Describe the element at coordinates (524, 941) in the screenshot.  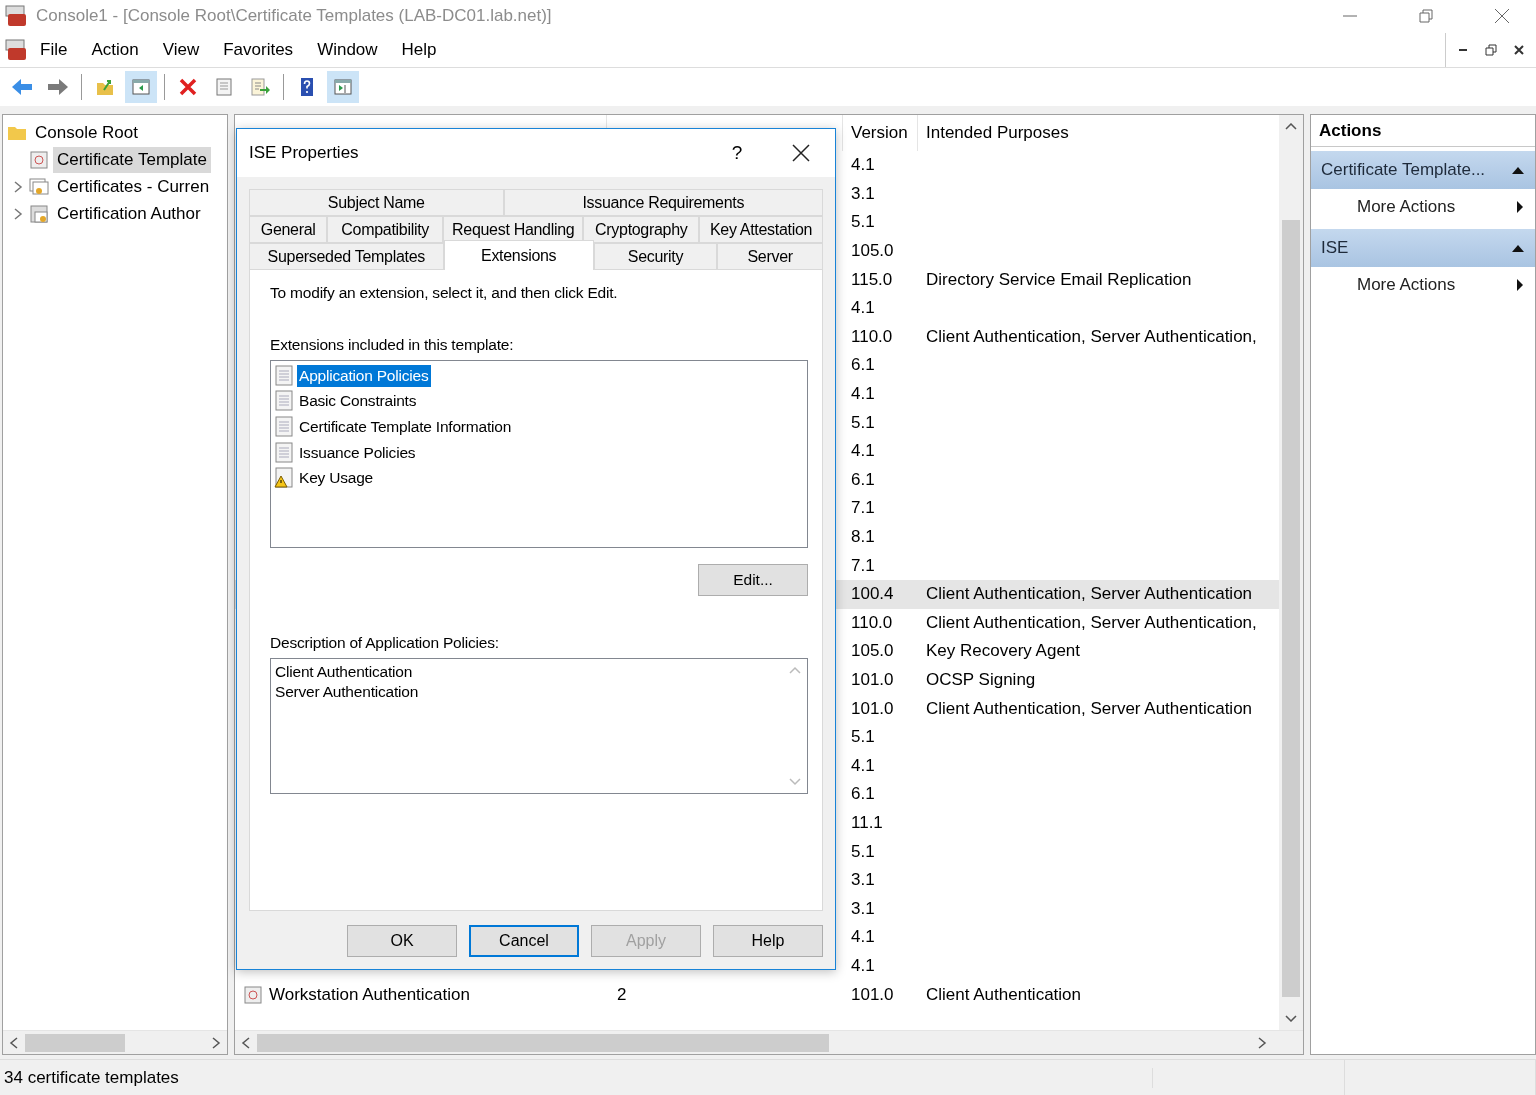
I see `dialog-button: Cancel` at that location.